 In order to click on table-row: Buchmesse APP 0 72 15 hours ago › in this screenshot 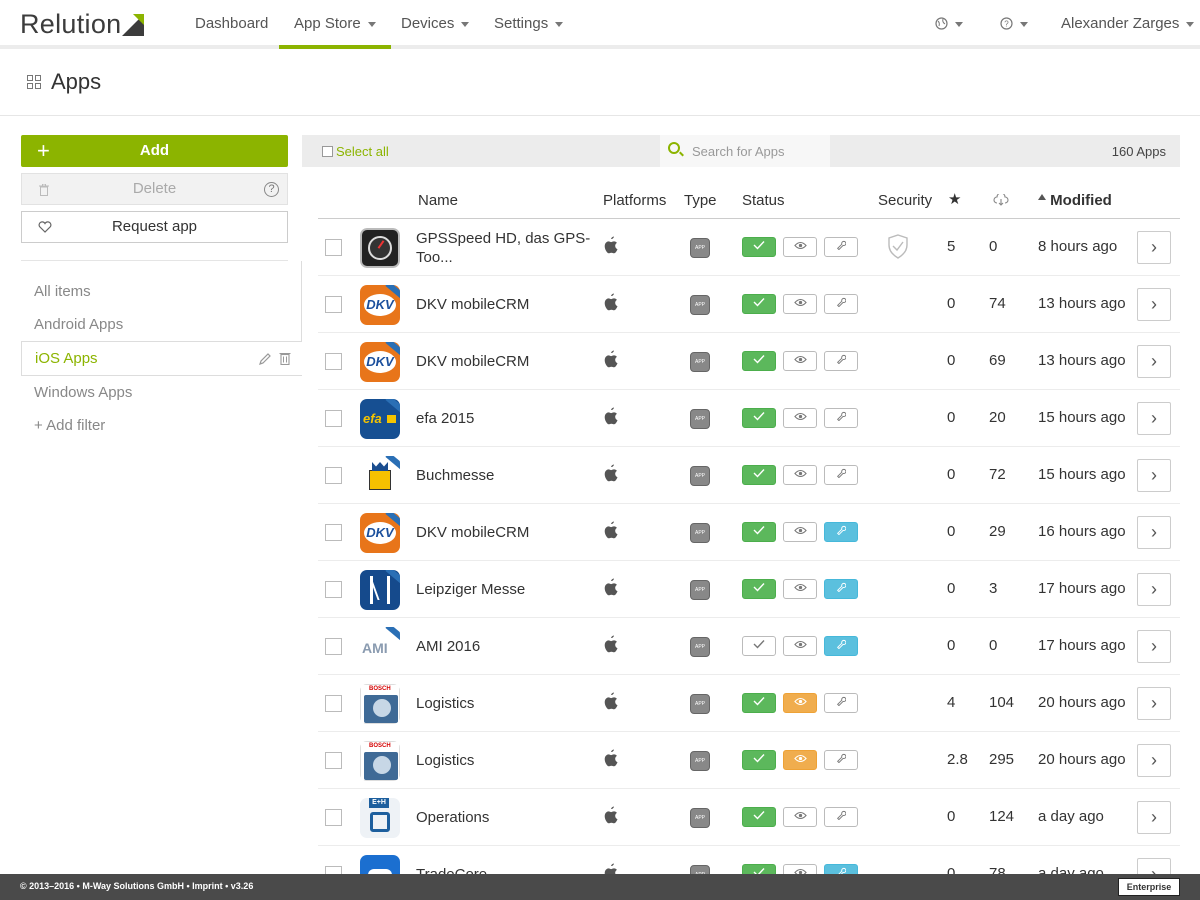, I will do `click(749, 475)`.